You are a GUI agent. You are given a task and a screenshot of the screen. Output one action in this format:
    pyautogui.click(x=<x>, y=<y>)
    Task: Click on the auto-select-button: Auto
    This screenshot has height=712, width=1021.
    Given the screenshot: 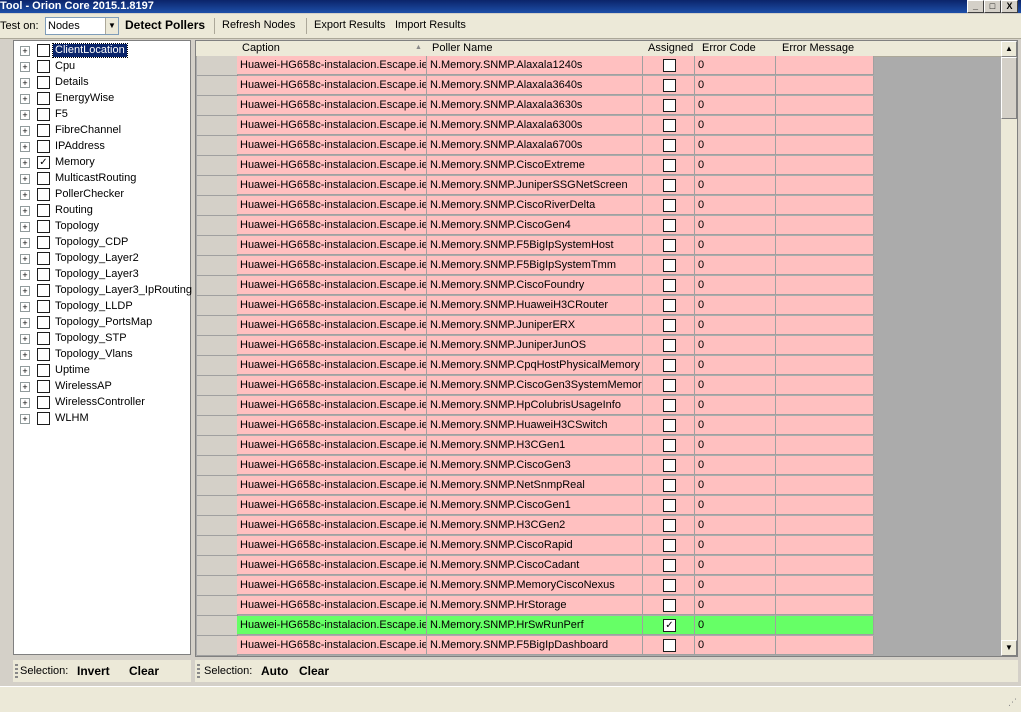 What is the action you would take?
    pyautogui.click(x=274, y=671)
    